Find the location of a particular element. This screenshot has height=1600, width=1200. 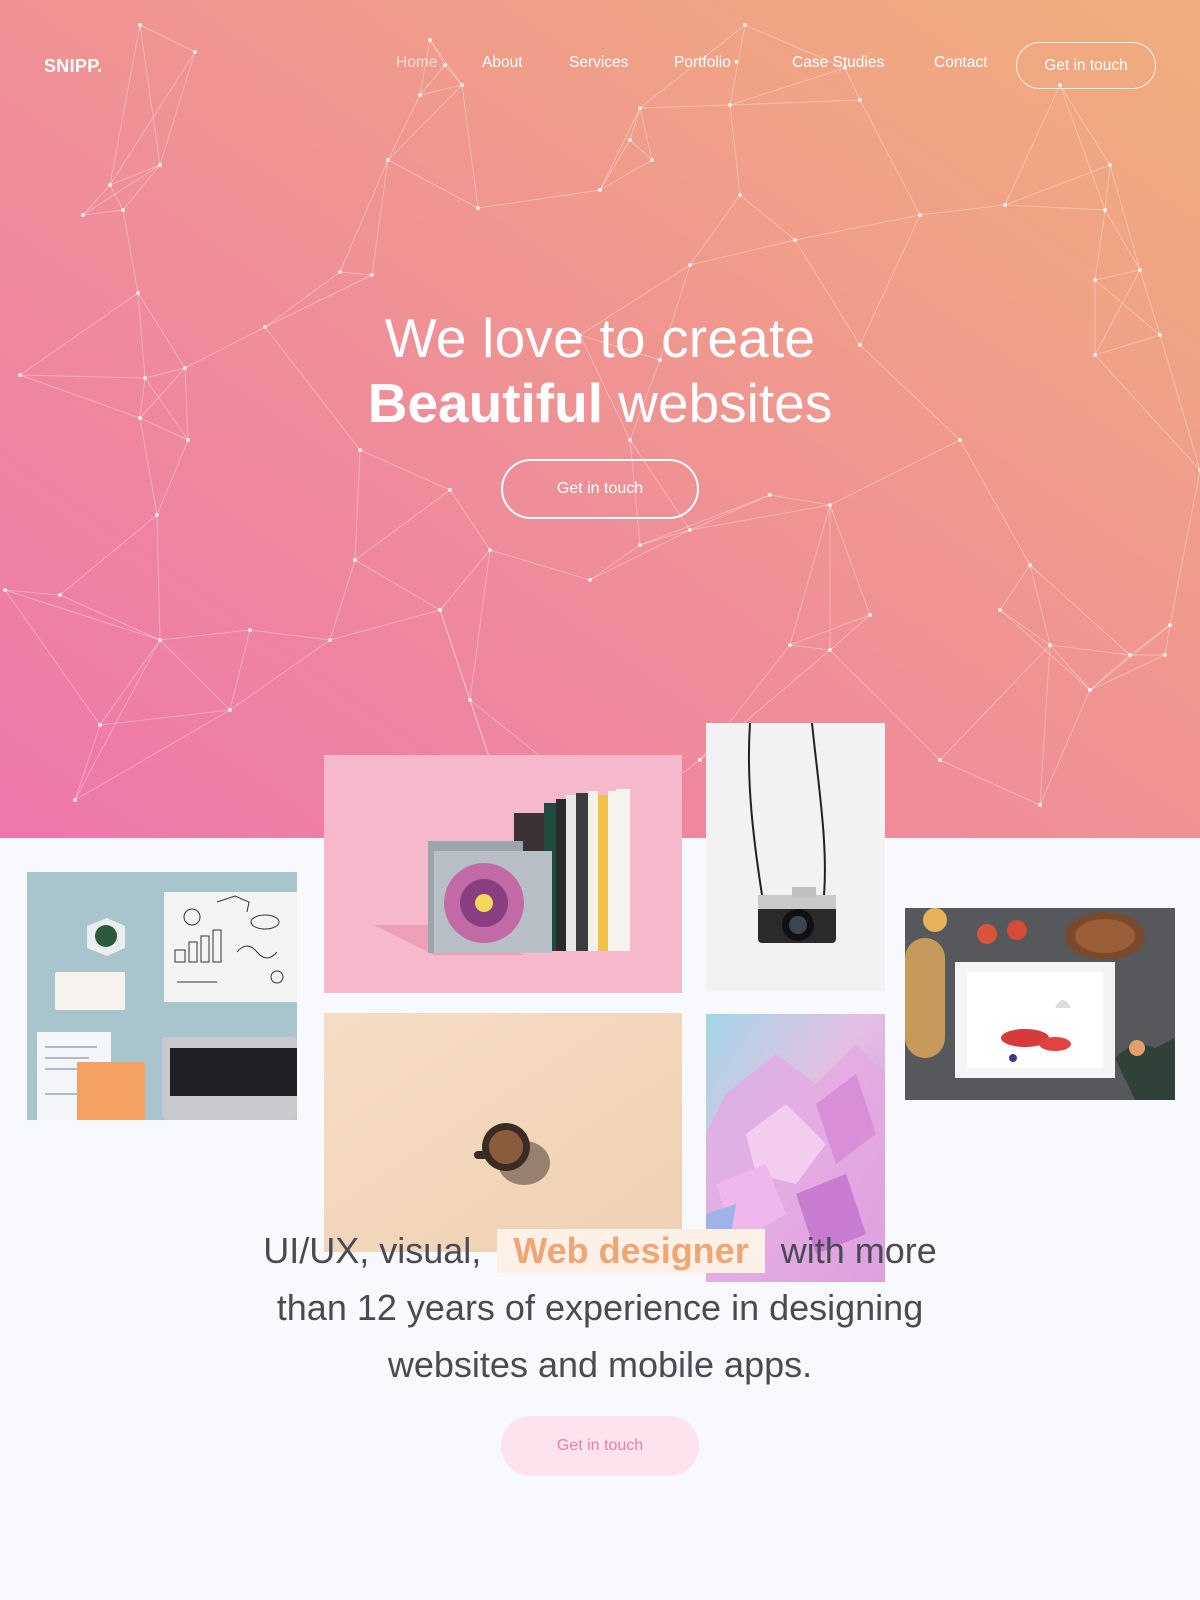

nav-about: About is located at coordinates (502, 63).